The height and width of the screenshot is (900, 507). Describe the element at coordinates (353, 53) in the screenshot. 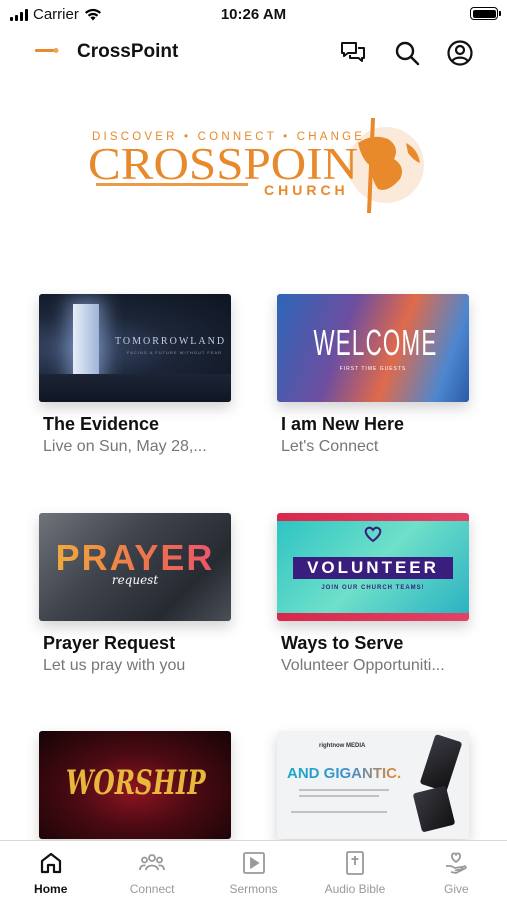

I see `chat-icon` at that location.